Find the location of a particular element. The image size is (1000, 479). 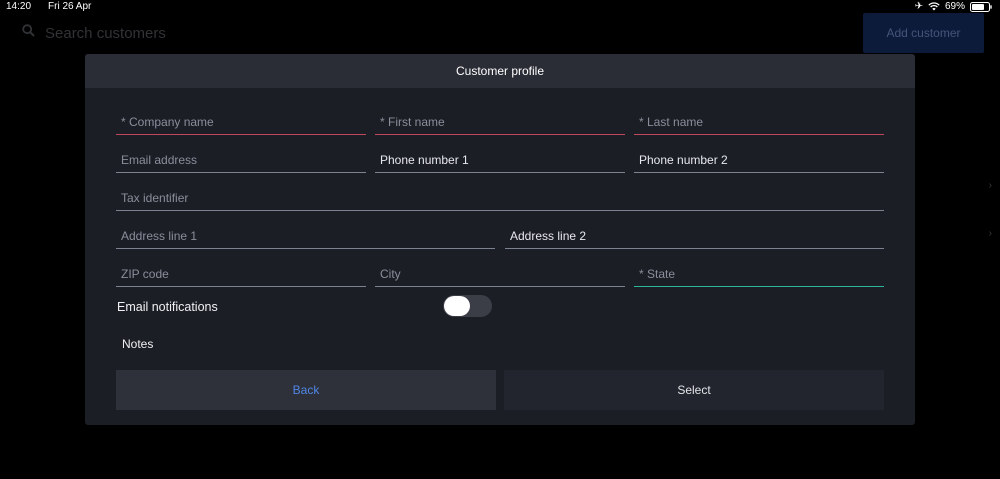

first-name-placeholder: * First name is located at coordinates (412, 122).